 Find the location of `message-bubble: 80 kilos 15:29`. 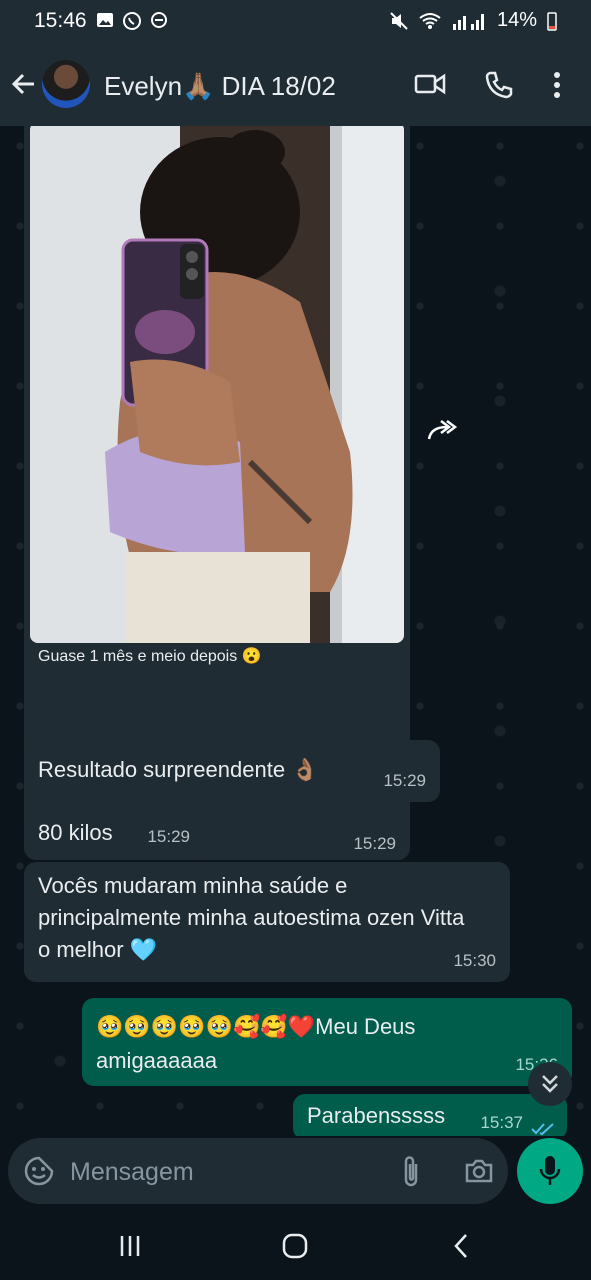

message-bubble: 80 kilos 15:29 is located at coordinates (114, 834).